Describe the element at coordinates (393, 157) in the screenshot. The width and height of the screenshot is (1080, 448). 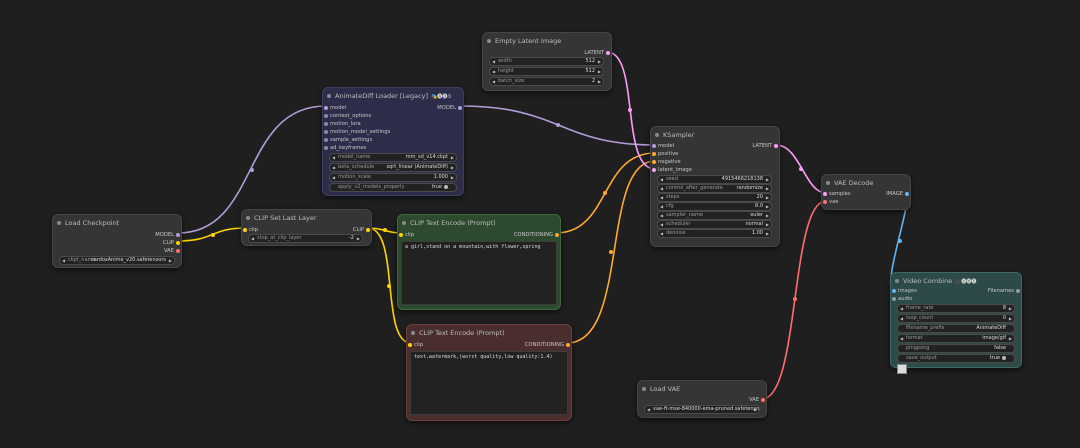
I see `model-name-combo: ◀ model_name mm_sd_v14.ckpt ▶` at that location.